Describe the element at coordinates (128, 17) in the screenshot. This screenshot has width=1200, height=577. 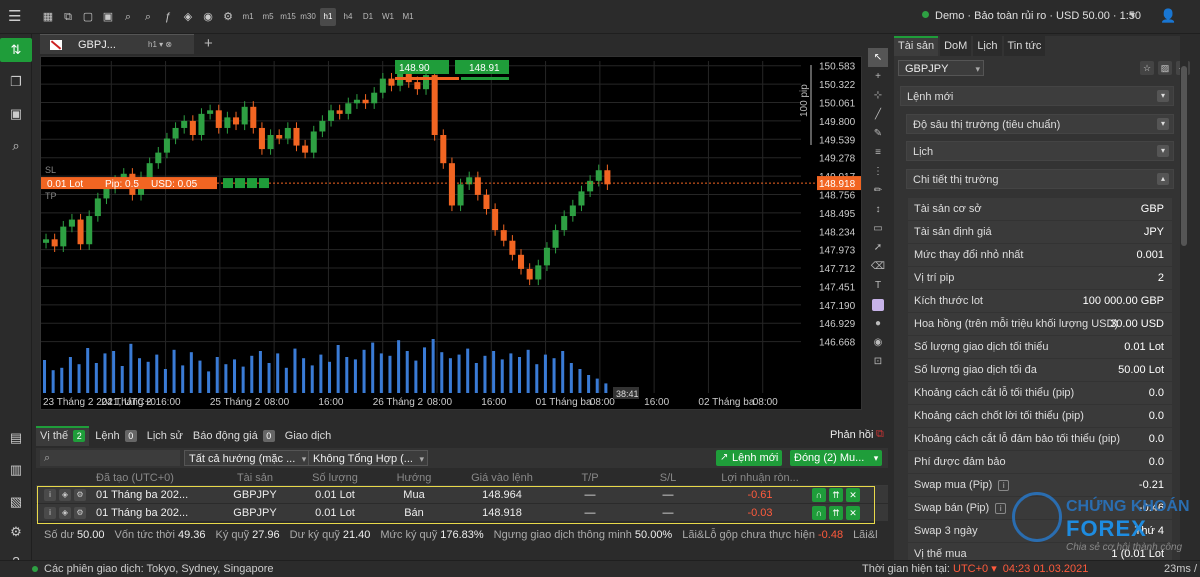
I see `zoom-icon: ⌕` at that location.